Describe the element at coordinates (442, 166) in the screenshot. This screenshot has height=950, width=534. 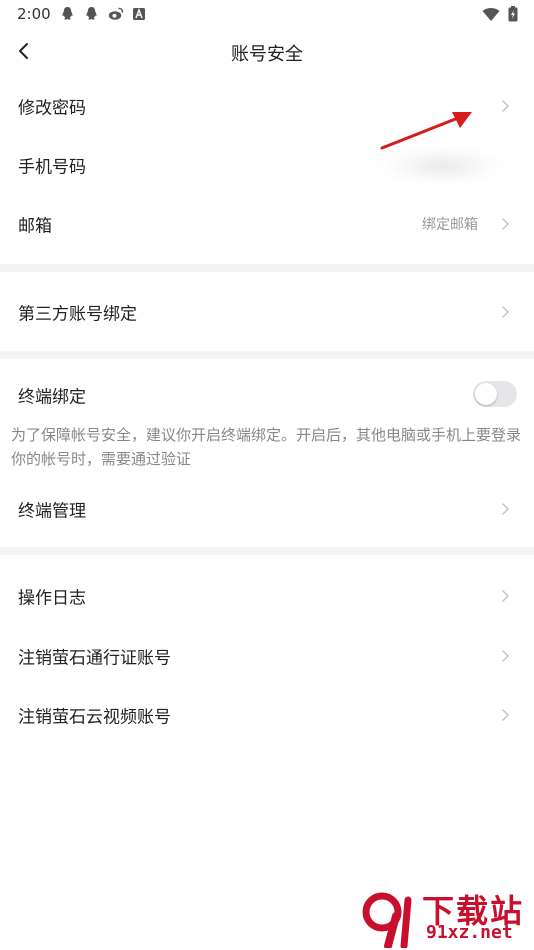
I see `blurred-phone-value` at that location.